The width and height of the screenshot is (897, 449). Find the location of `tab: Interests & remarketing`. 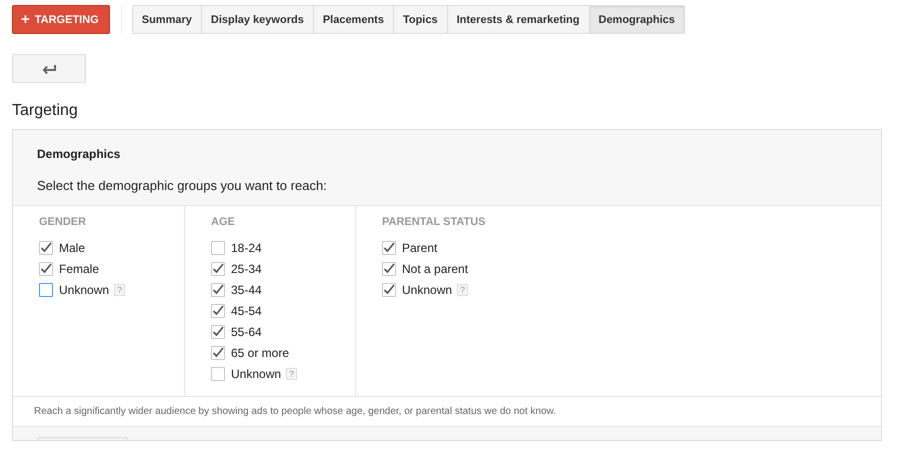

tab: Interests & remarketing is located at coordinates (517, 19).